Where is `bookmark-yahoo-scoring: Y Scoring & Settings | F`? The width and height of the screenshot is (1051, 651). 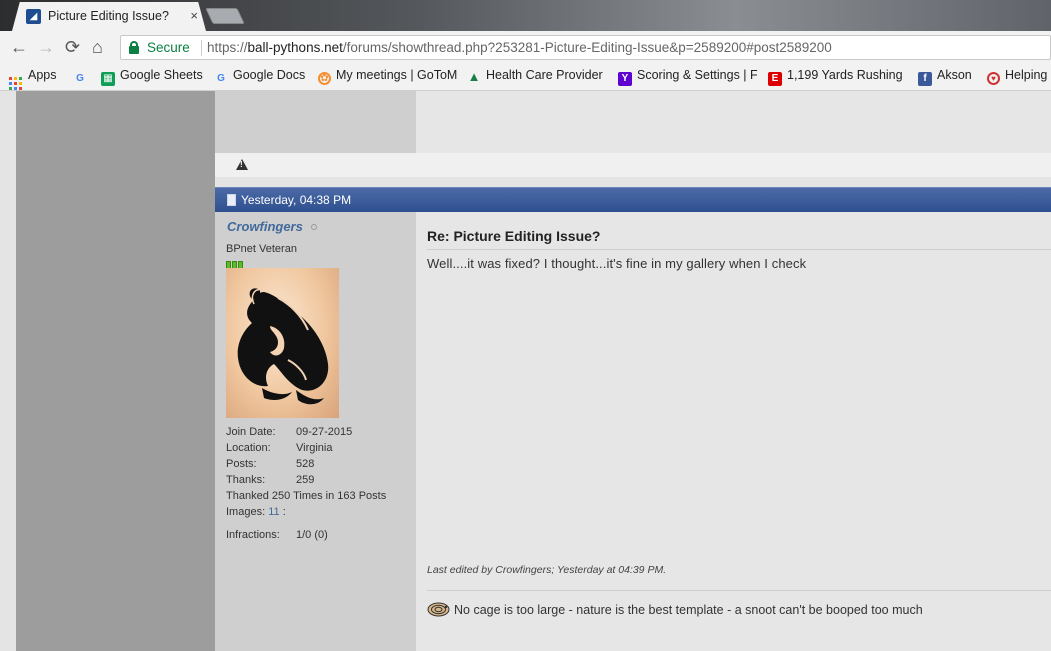 bookmark-yahoo-scoring: Y Scoring & Settings | F is located at coordinates (688, 77).